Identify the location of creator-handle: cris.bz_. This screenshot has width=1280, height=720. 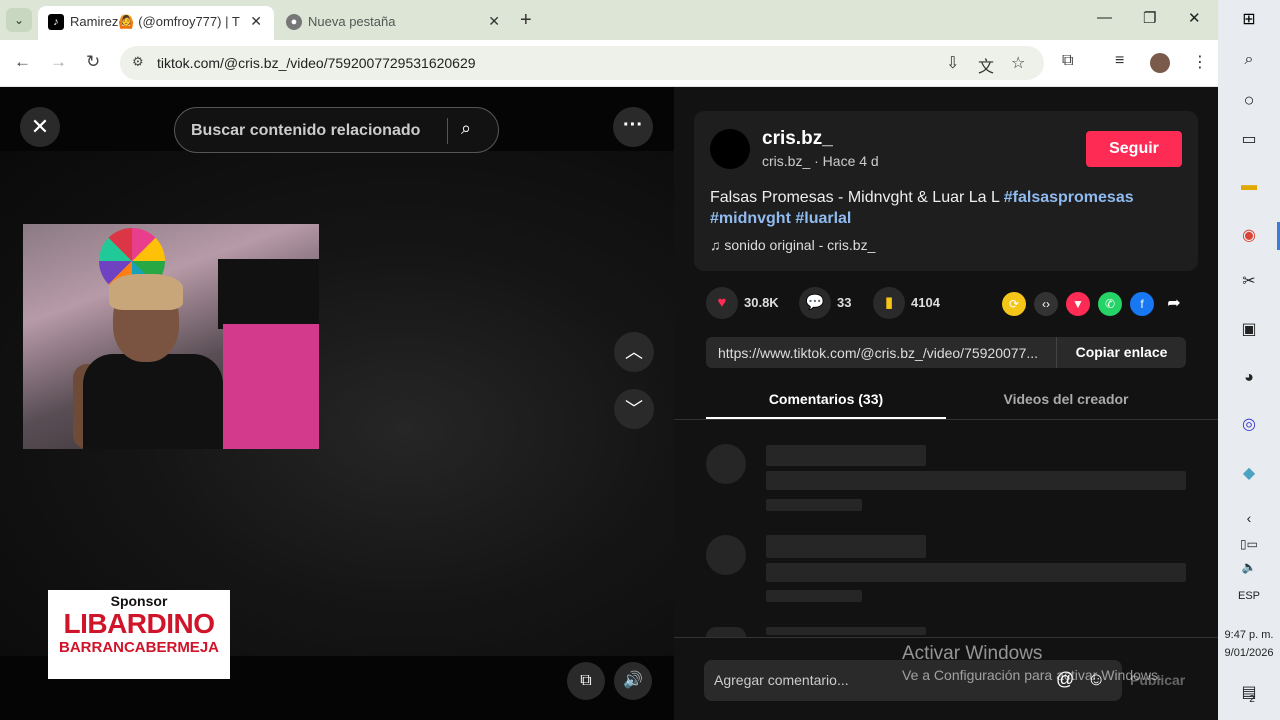
(786, 161).